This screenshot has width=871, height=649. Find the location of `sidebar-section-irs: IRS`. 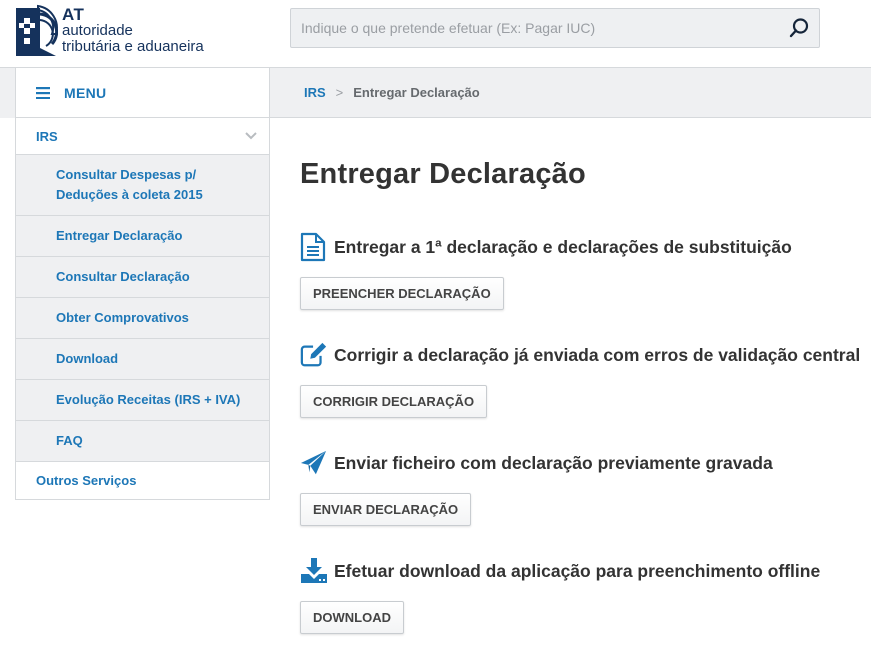

sidebar-section-irs: IRS is located at coordinates (142, 136).